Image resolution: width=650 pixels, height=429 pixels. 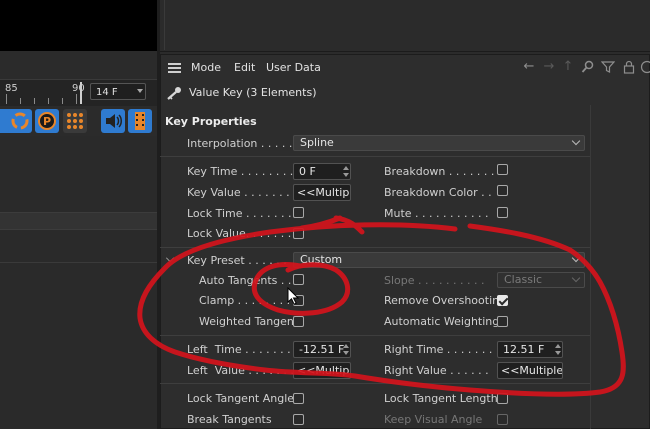 I want to click on object-line: Value Key (3 Elements), so click(x=405, y=93).